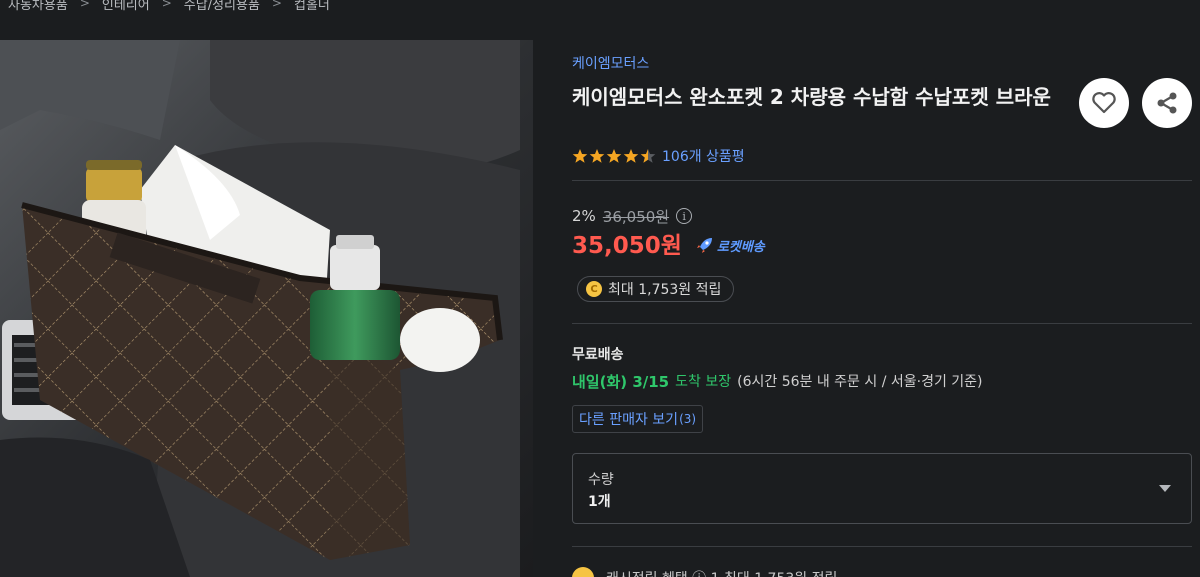  Describe the element at coordinates (598, 355) in the screenshot. I see `shipping-title: 무료배송` at that location.